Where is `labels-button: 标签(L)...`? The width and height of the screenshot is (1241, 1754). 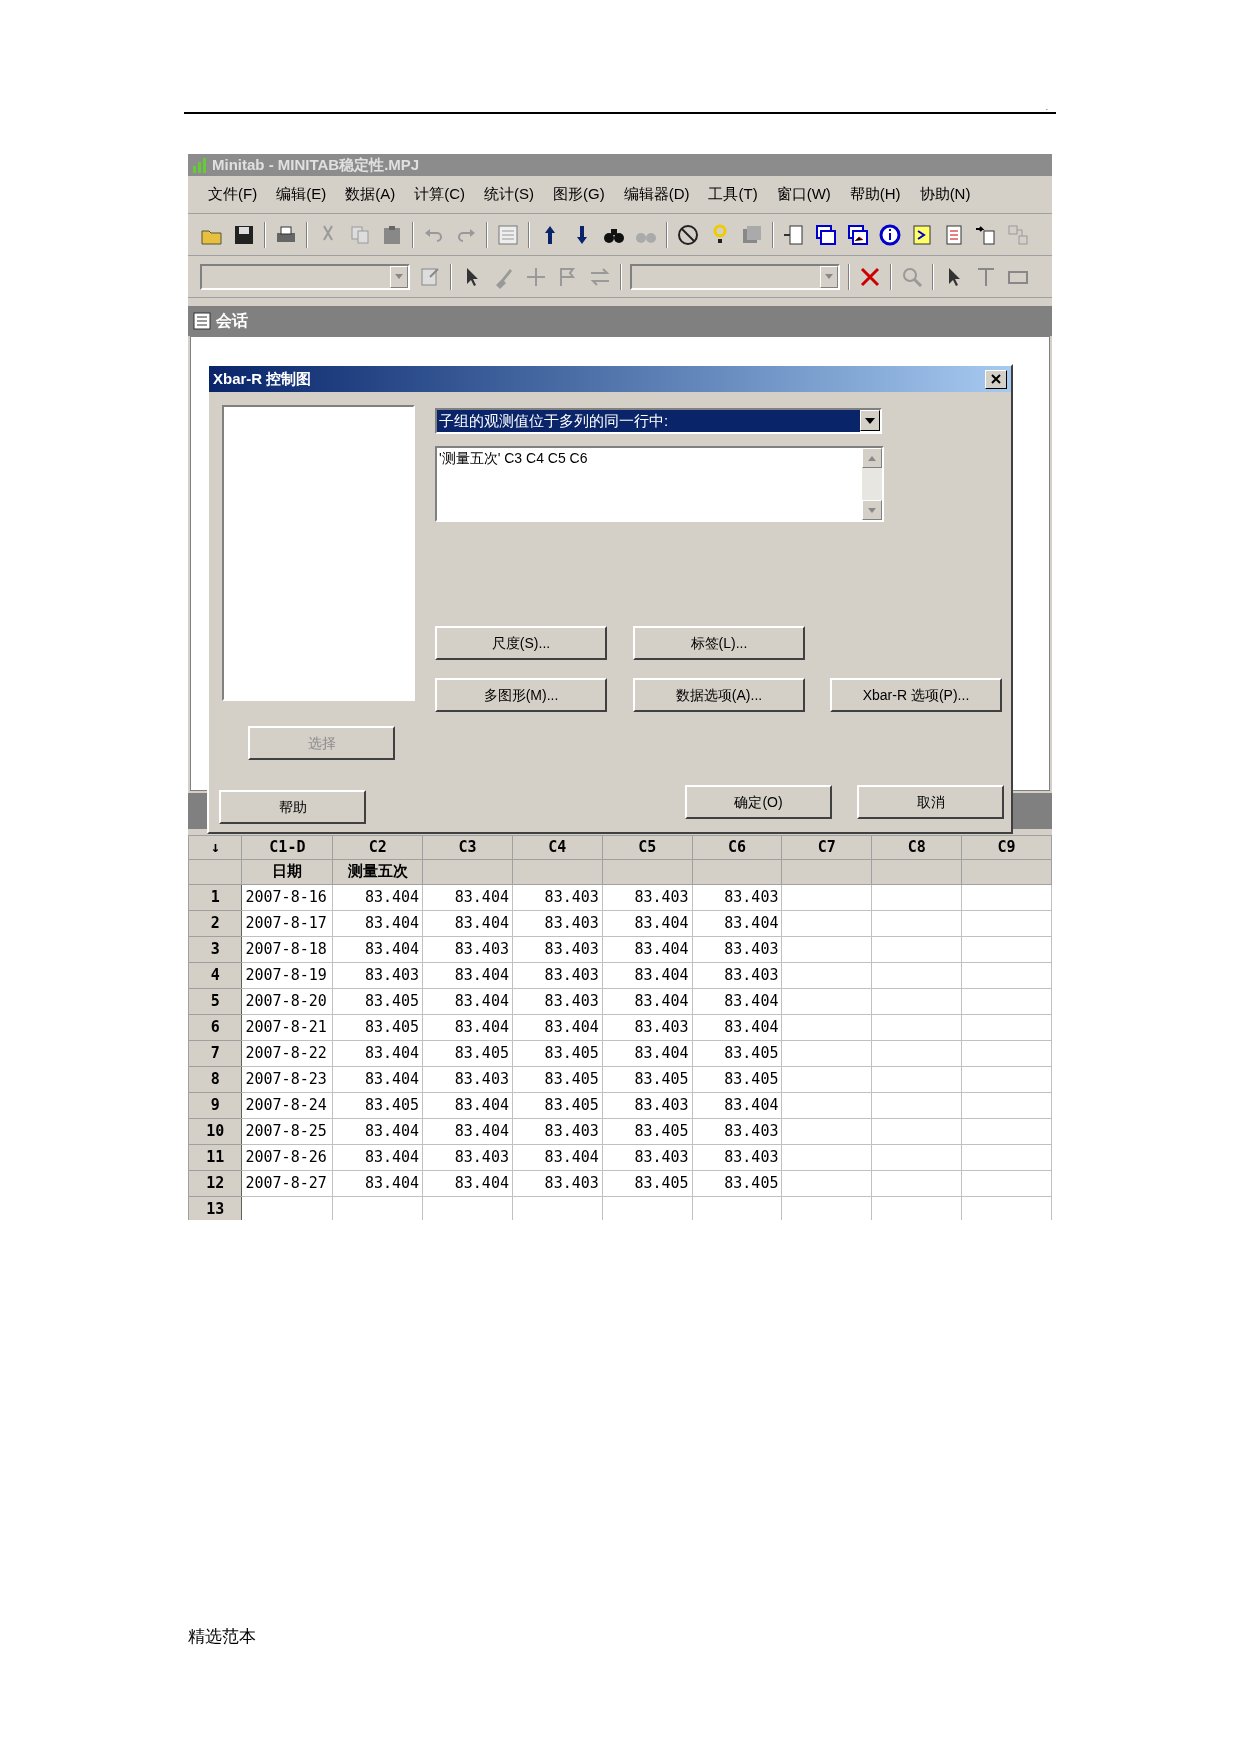
labels-button: 标签(L)... is located at coordinates (719, 643).